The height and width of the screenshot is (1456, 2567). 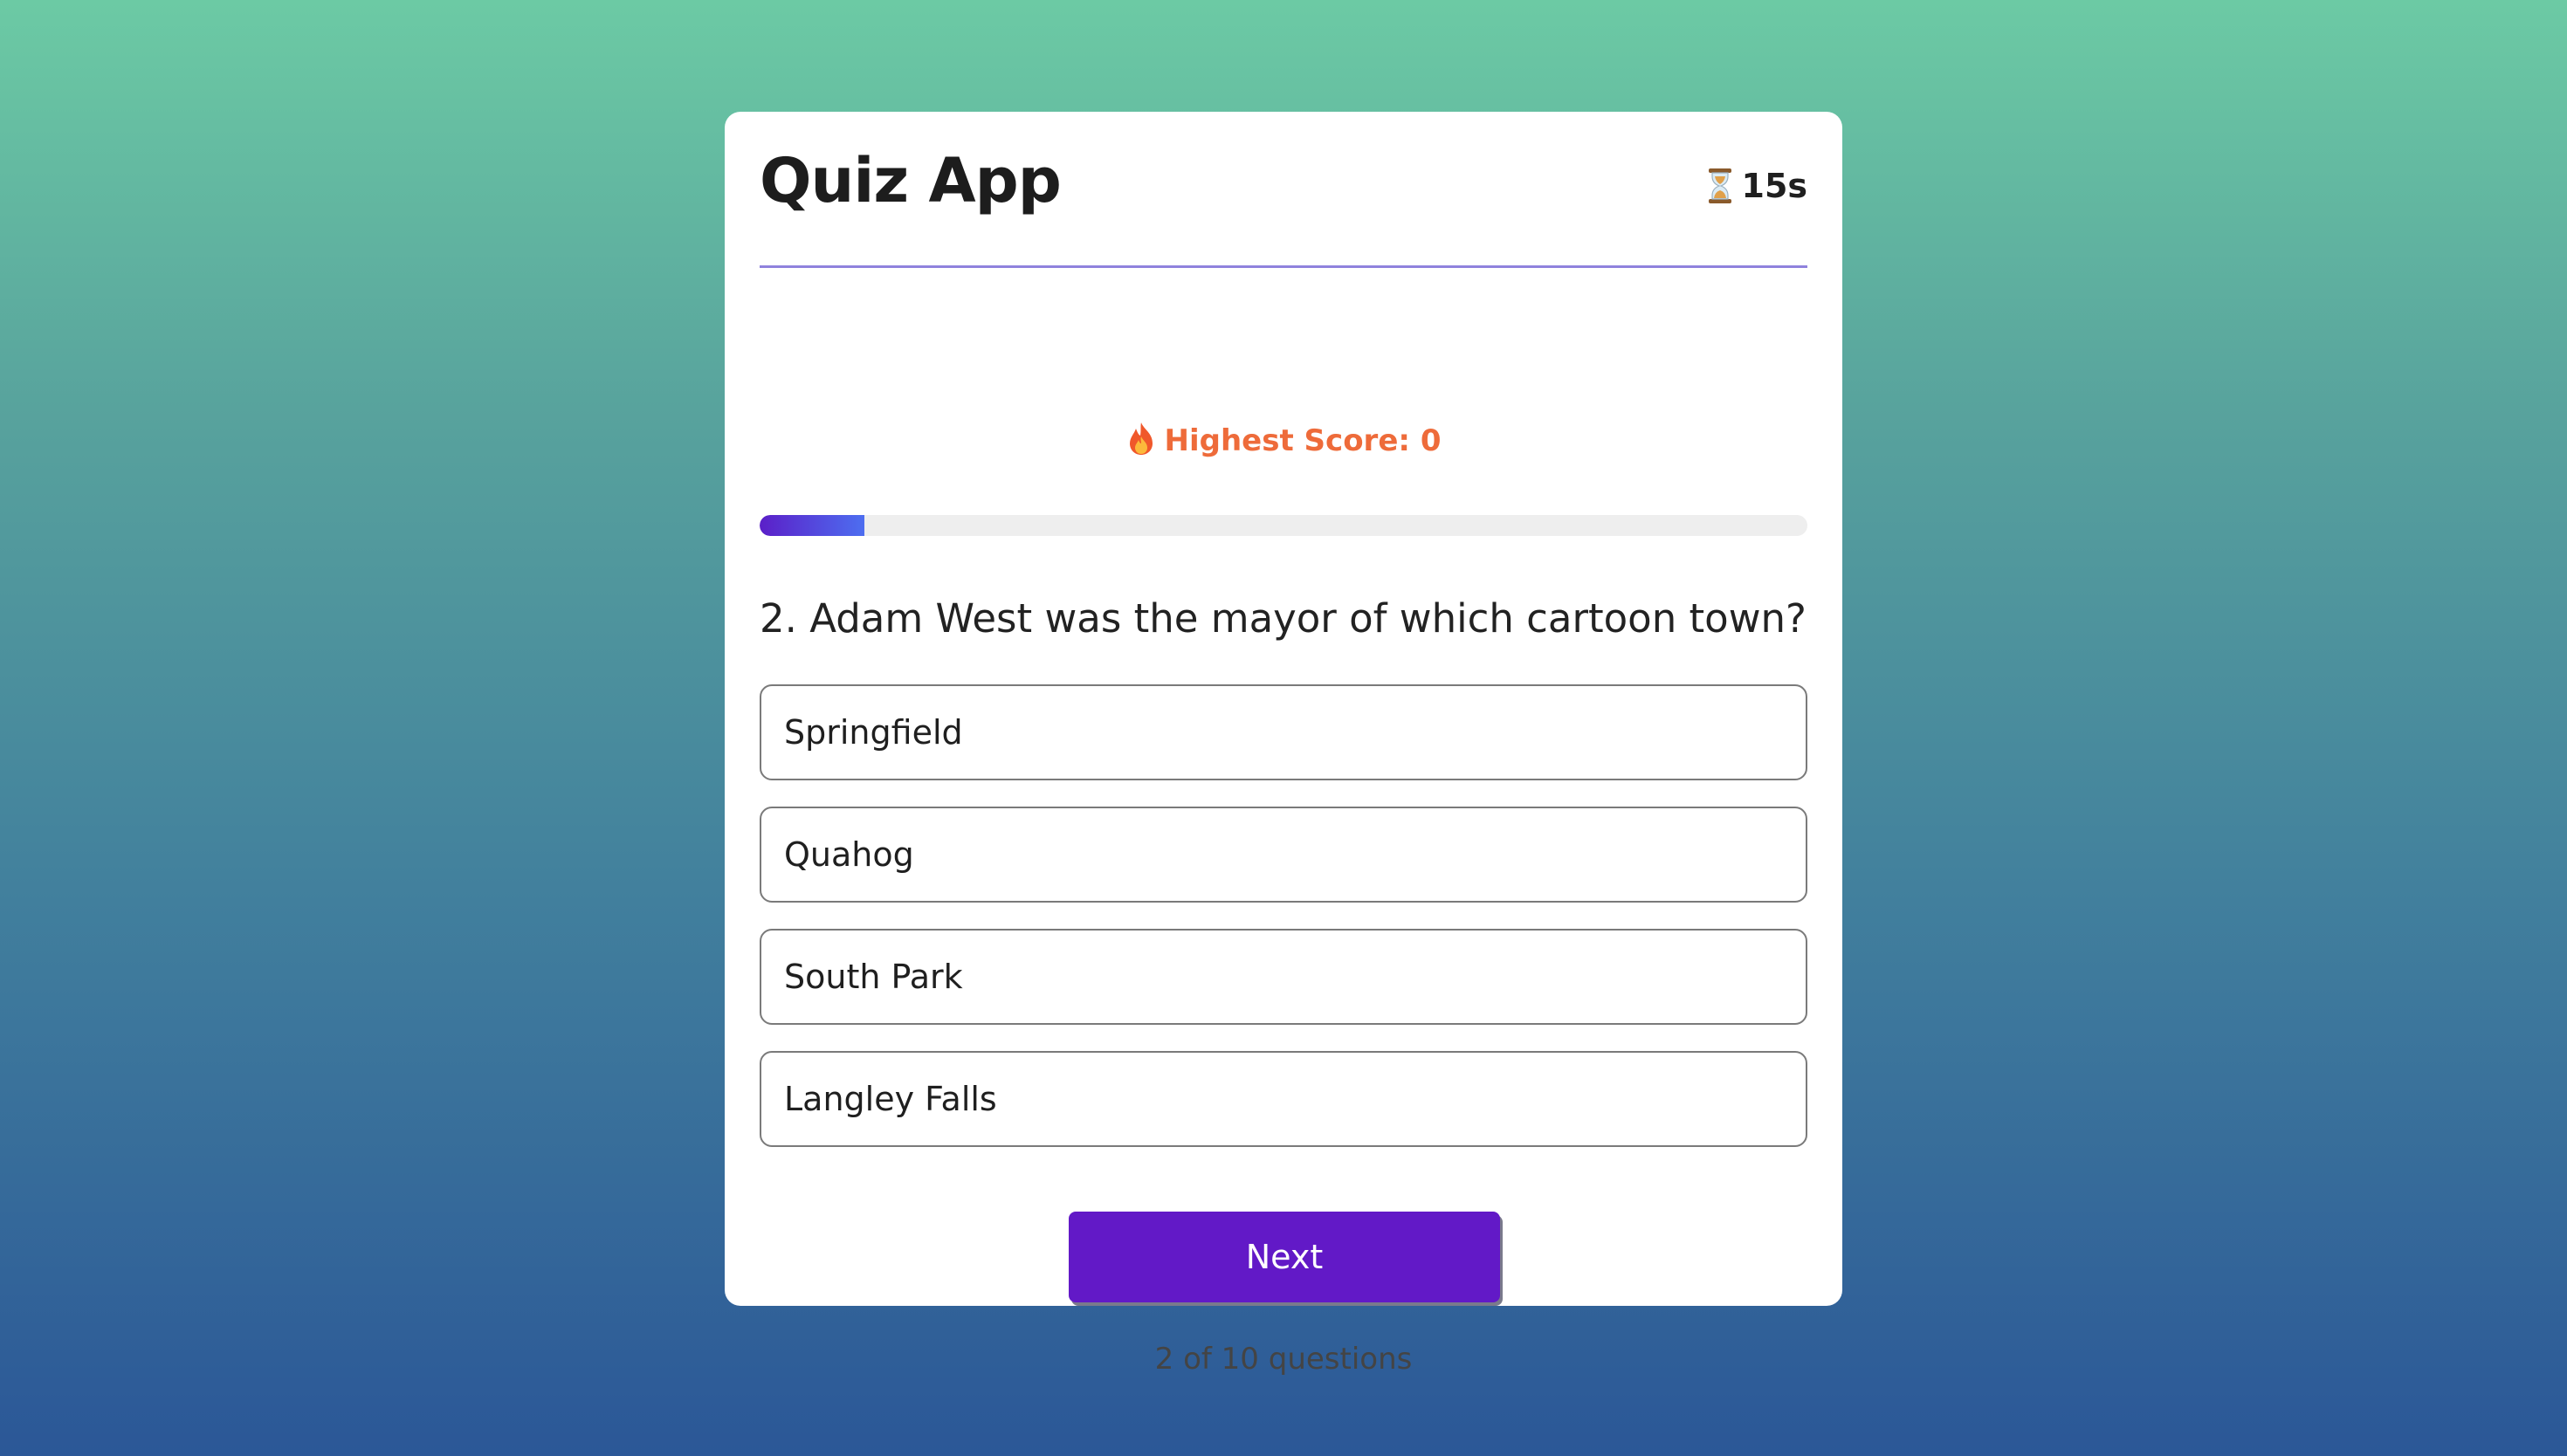 What do you see at coordinates (1283, 855) in the screenshot?
I see `answer-option: Quahog` at bounding box center [1283, 855].